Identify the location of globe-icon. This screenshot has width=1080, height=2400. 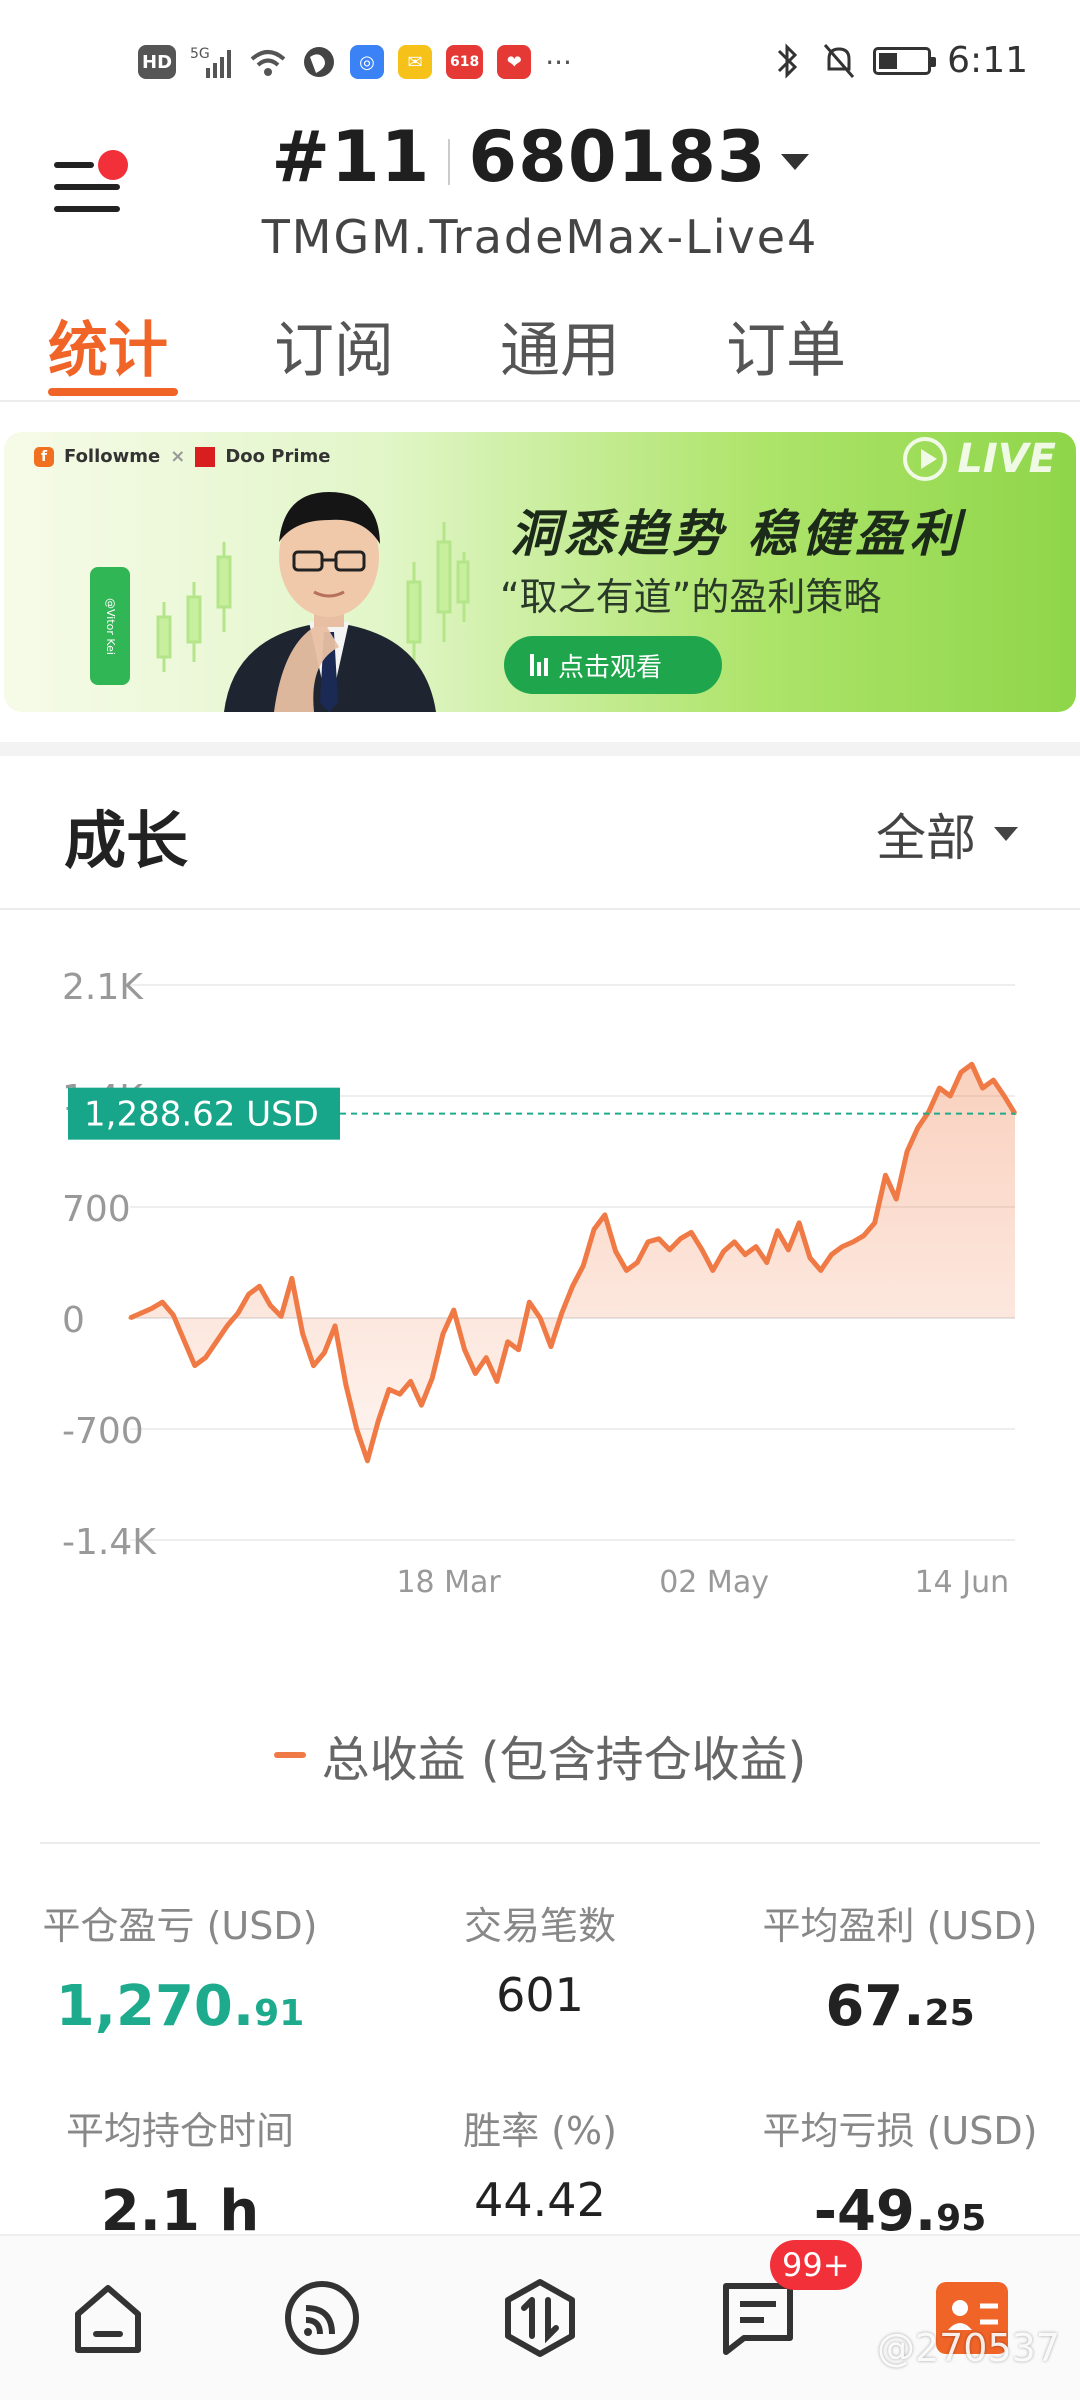
(319, 62).